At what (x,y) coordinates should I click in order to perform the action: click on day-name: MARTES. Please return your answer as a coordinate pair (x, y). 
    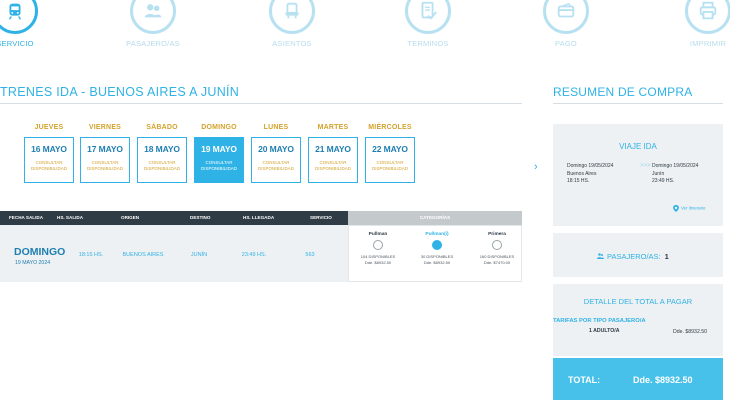
    Looking at the image, I should click on (333, 127).